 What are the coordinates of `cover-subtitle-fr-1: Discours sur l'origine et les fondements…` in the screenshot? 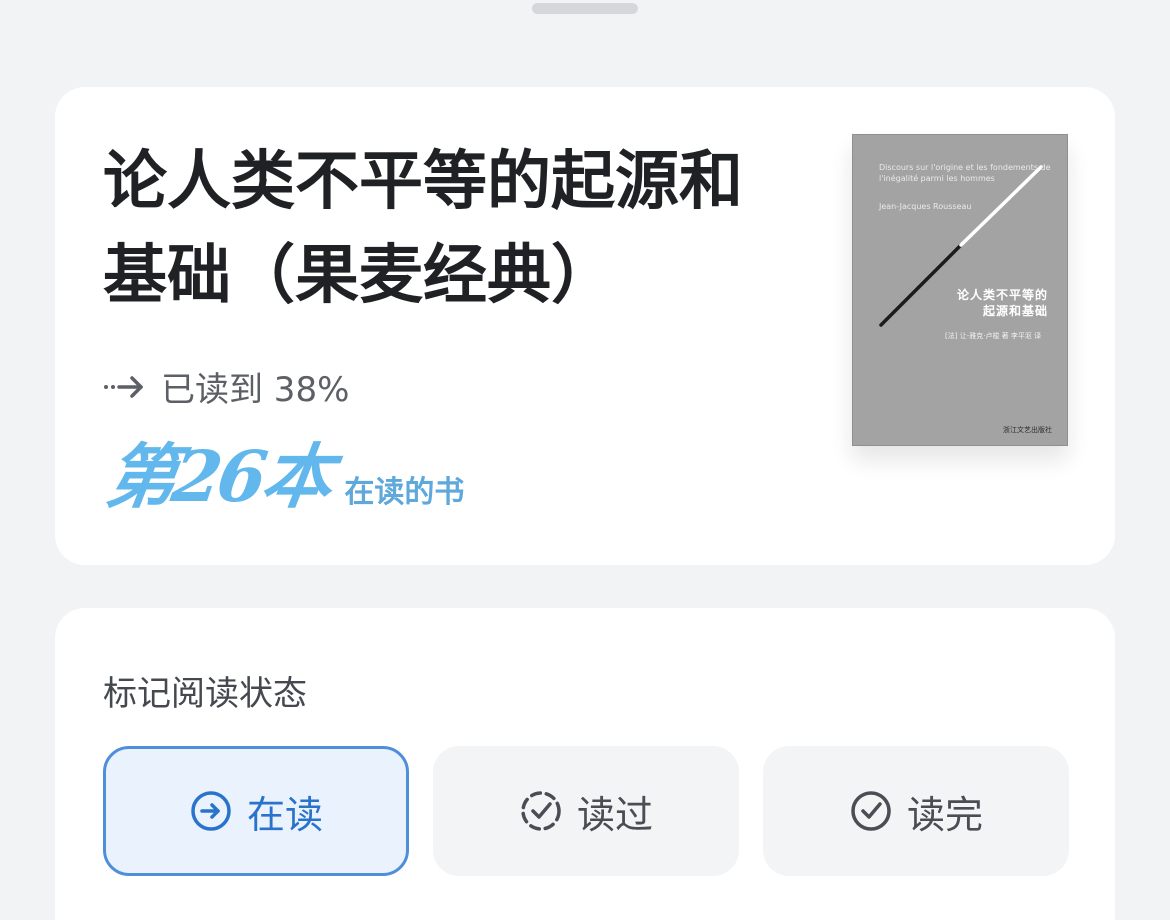 It's located at (965, 167).